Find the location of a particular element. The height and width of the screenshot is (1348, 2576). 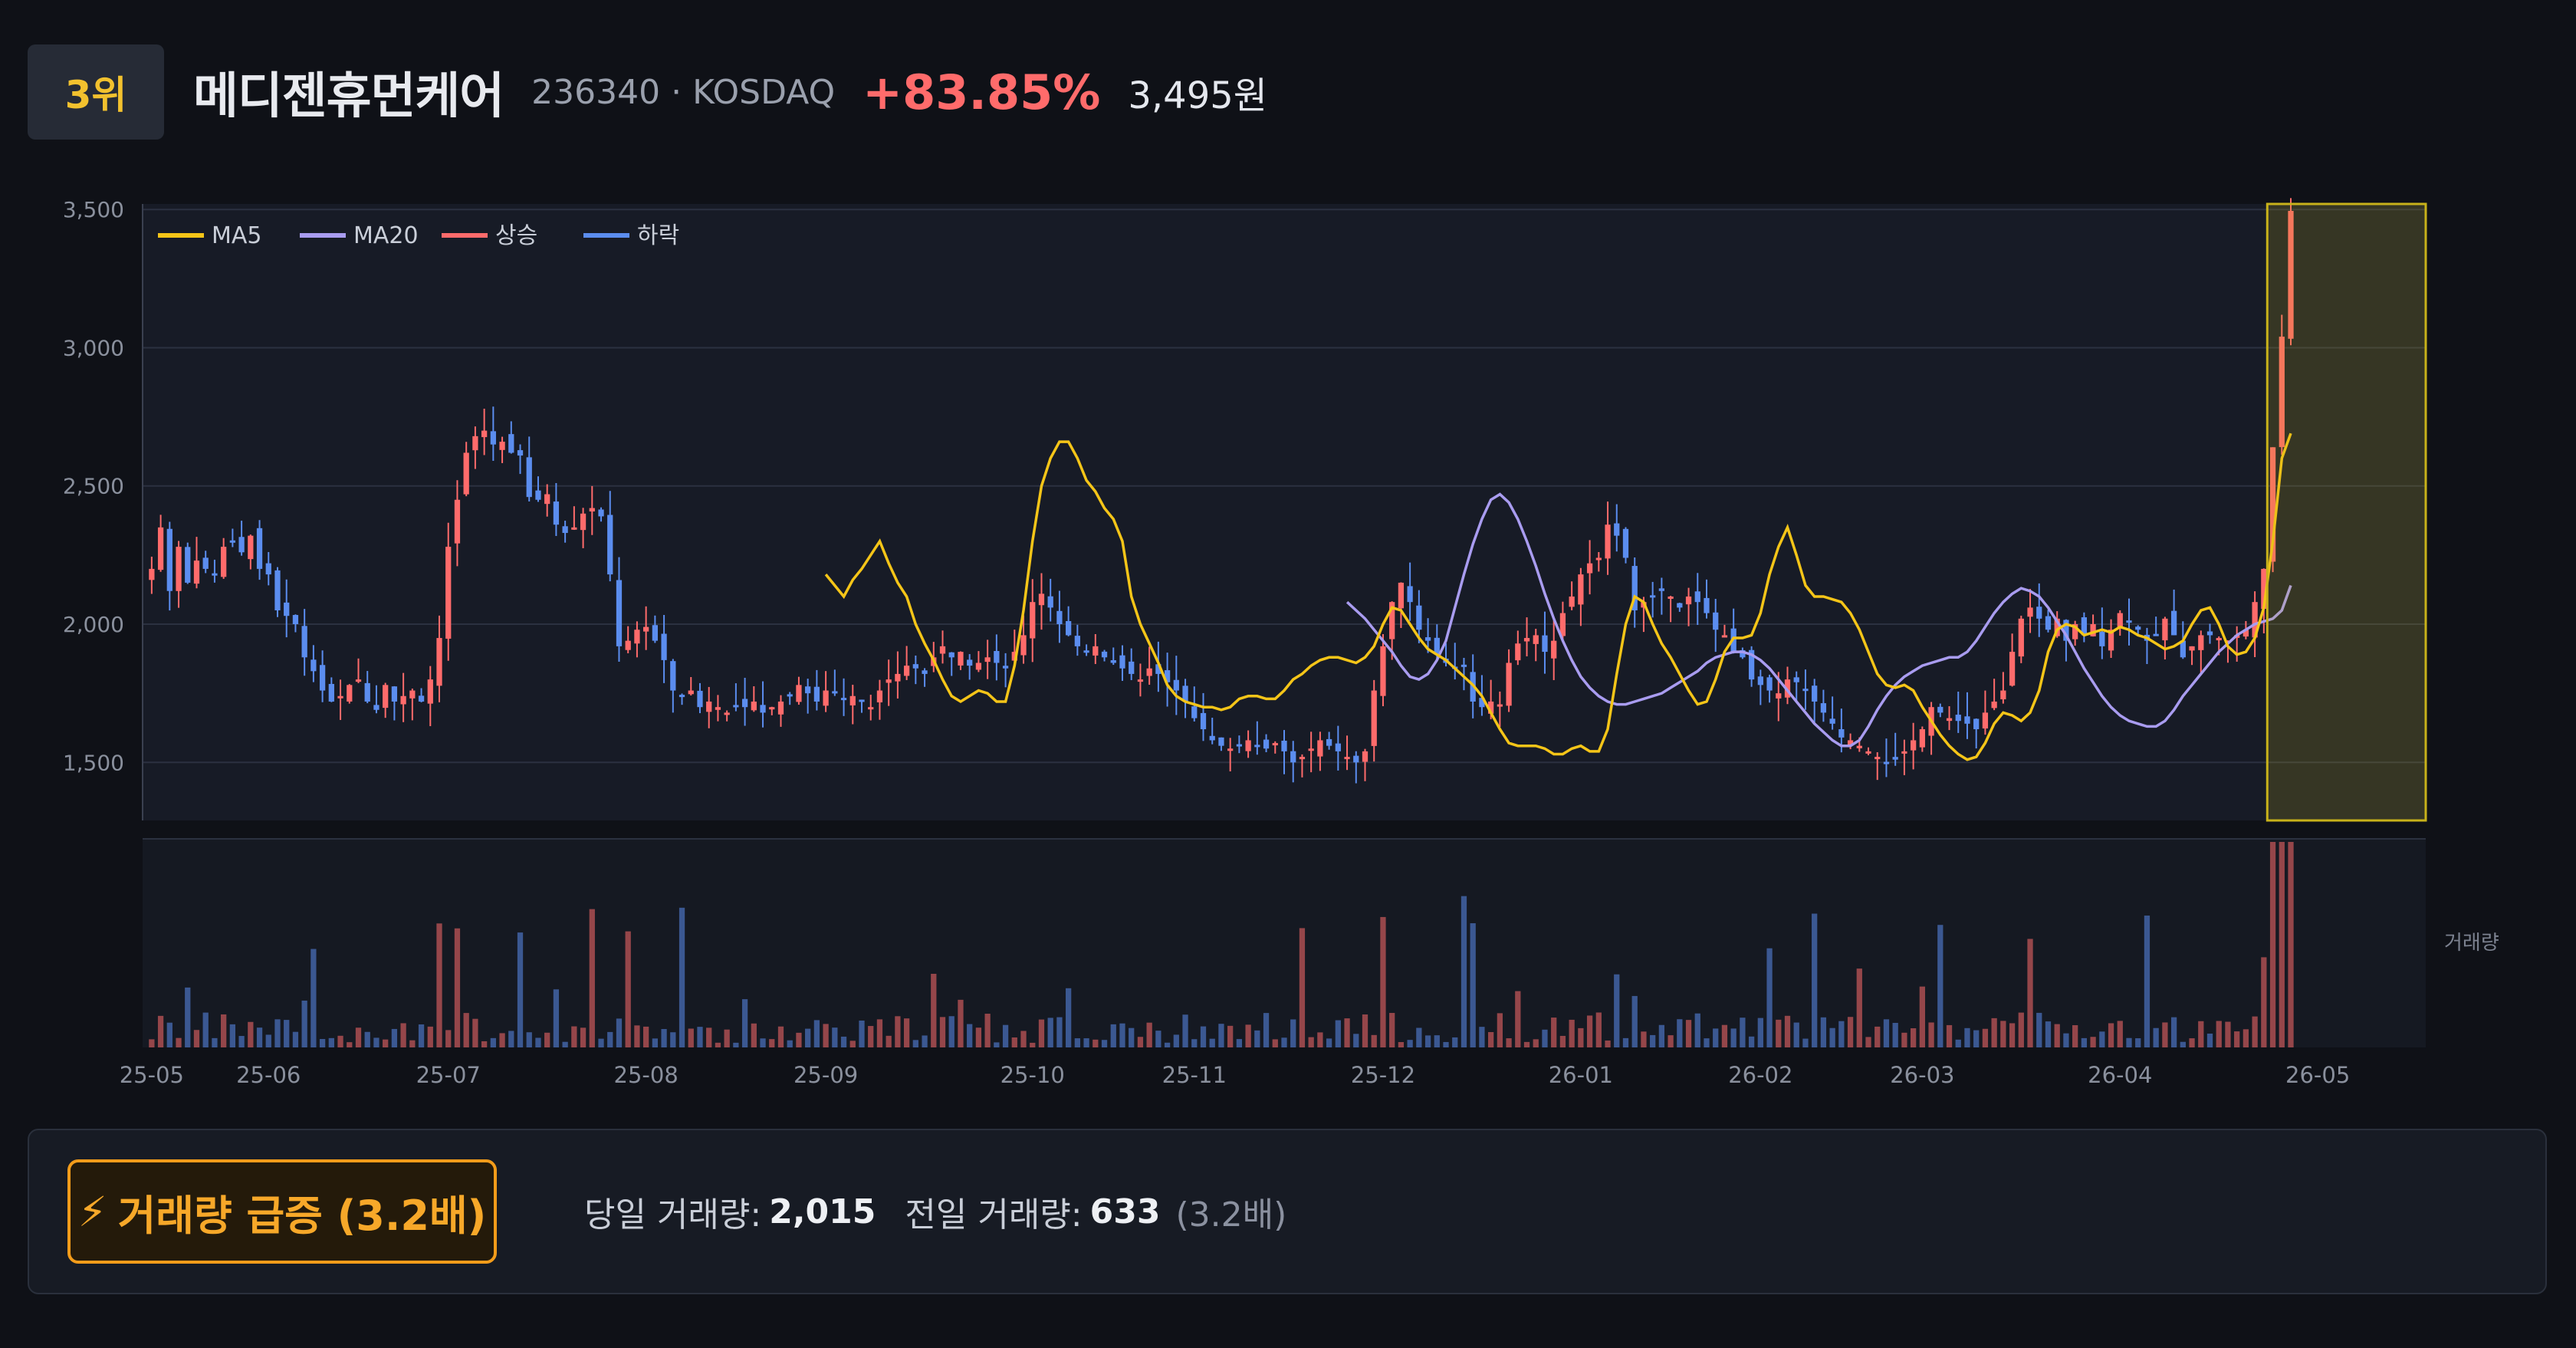

x-tick-label: 25-06 is located at coordinates (268, 1075).